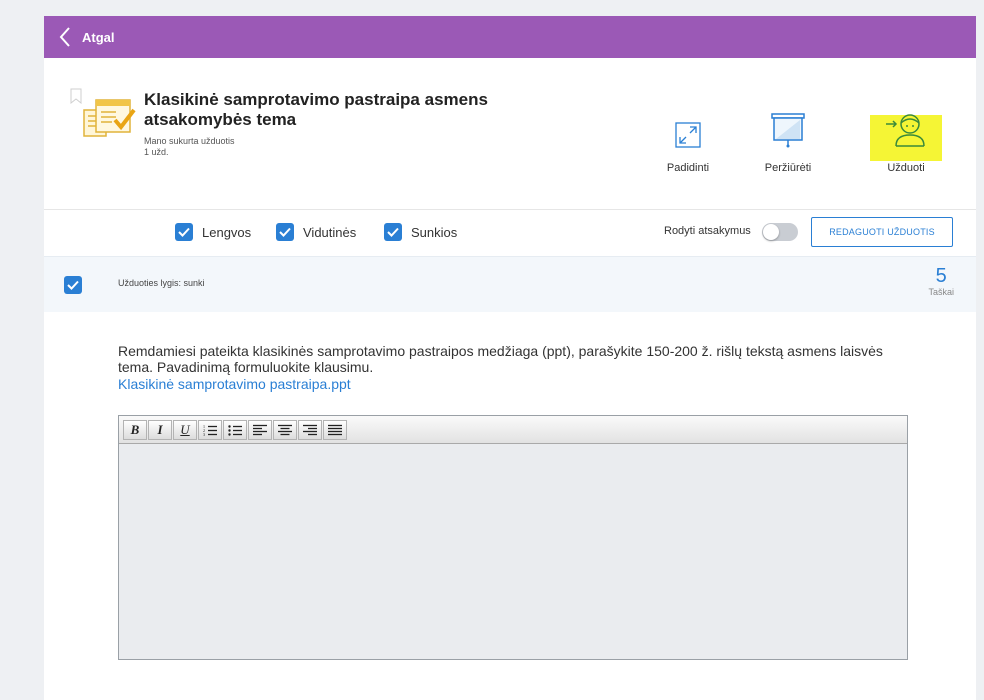 The width and height of the screenshot is (984, 700). What do you see at coordinates (330, 232) in the screenshot?
I see `filter-medium-label: Vidutinės` at bounding box center [330, 232].